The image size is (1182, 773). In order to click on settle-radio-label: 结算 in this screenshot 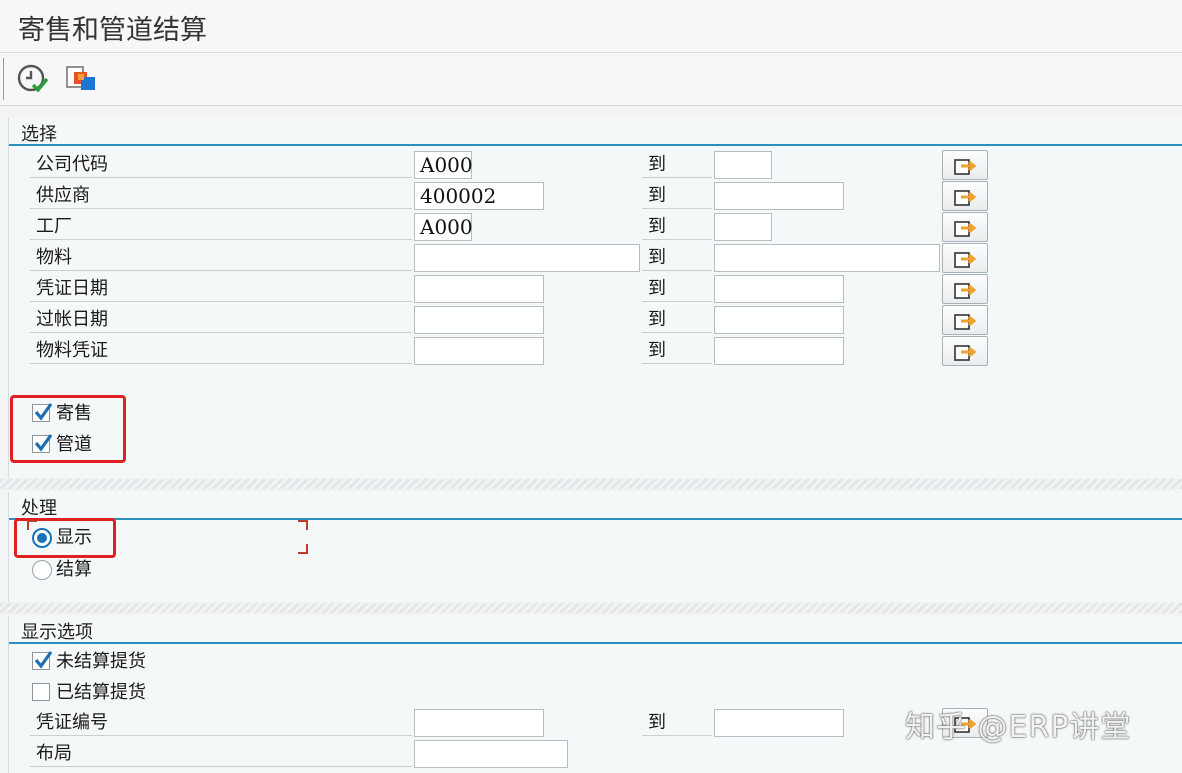, I will do `click(74, 569)`.